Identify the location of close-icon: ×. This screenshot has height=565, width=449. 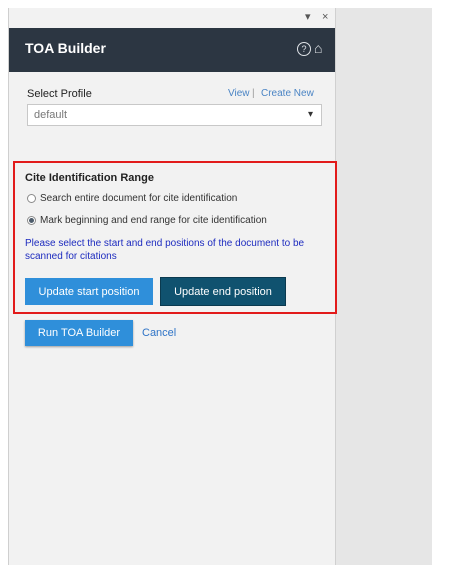
(325, 17).